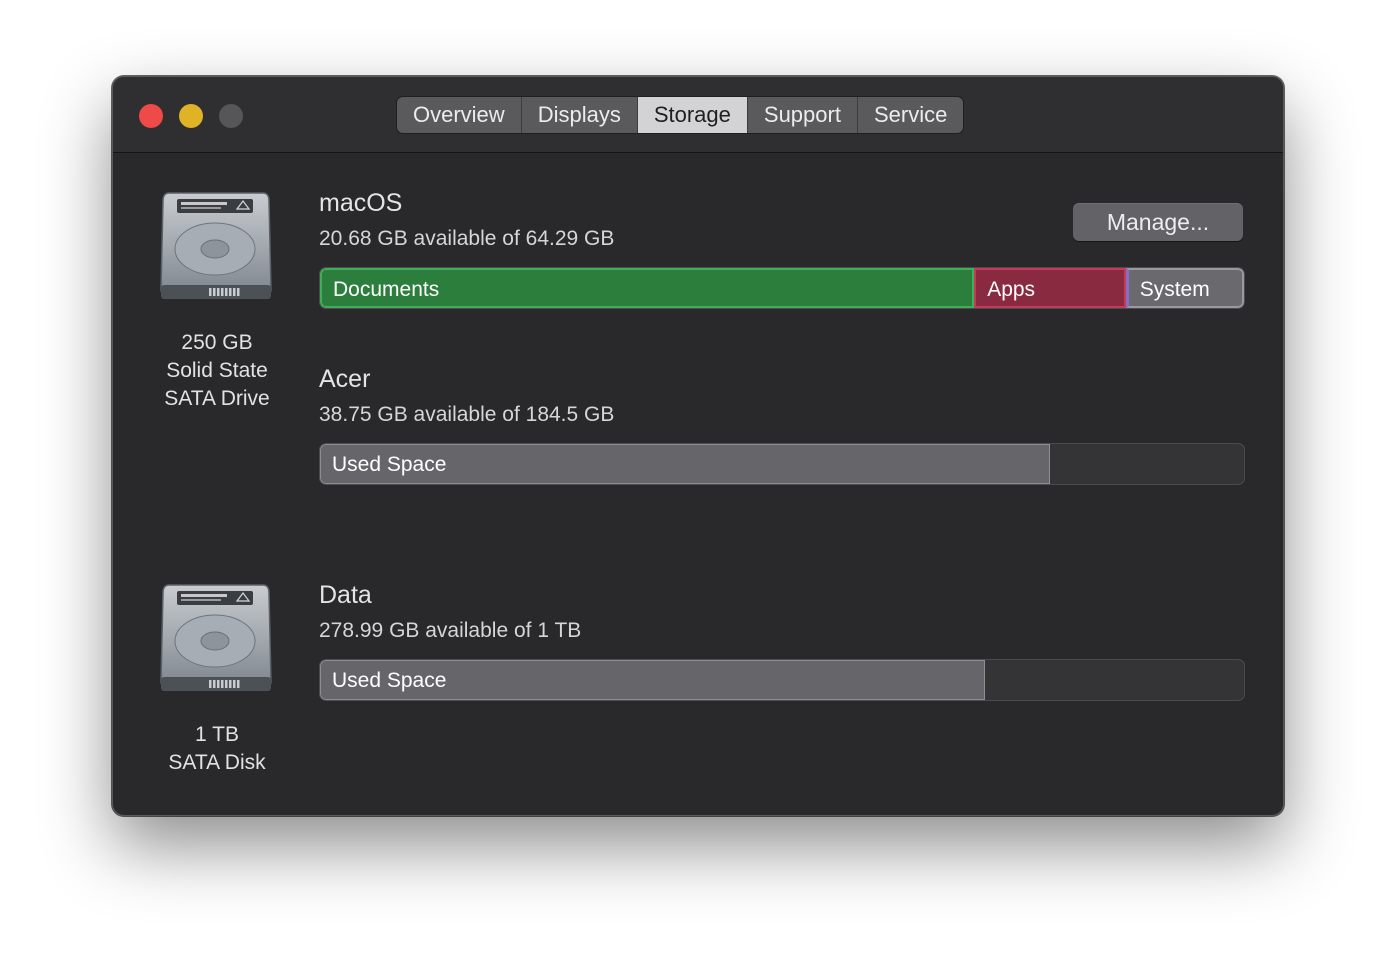  What do you see at coordinates (692, 115) in the screenshot?
I see `tab-storage: Storage` at bounding box center [692, 115].